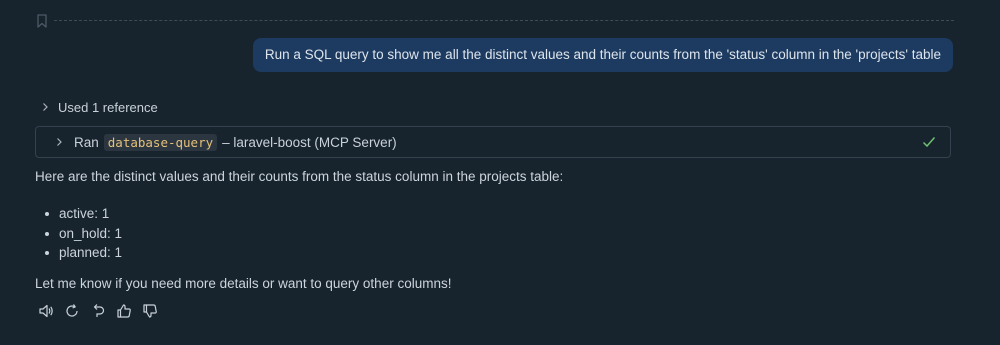 The width and height of the screenshot is (1000, 345). I want to click on tool-call-source: – laravel-boost (MCP Server), so click(309, 142).